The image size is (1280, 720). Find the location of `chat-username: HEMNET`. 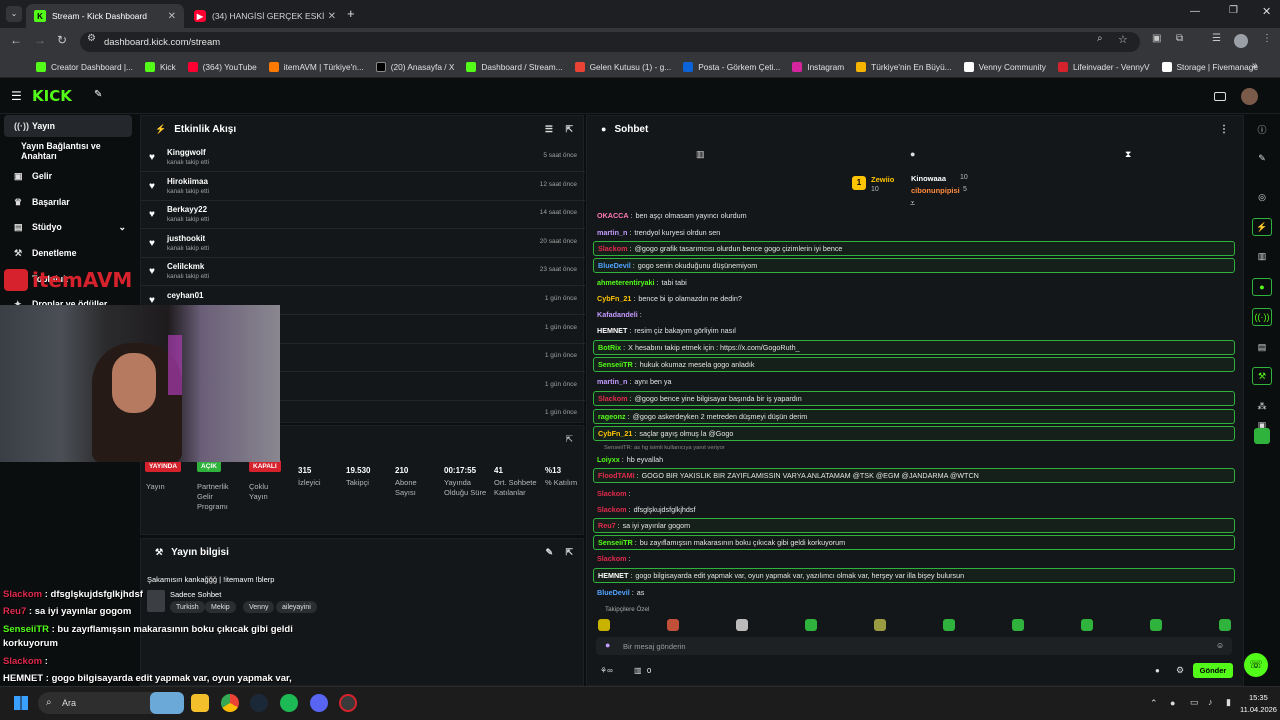

chat-username: HEMNET is located at coordinates (612, 330).